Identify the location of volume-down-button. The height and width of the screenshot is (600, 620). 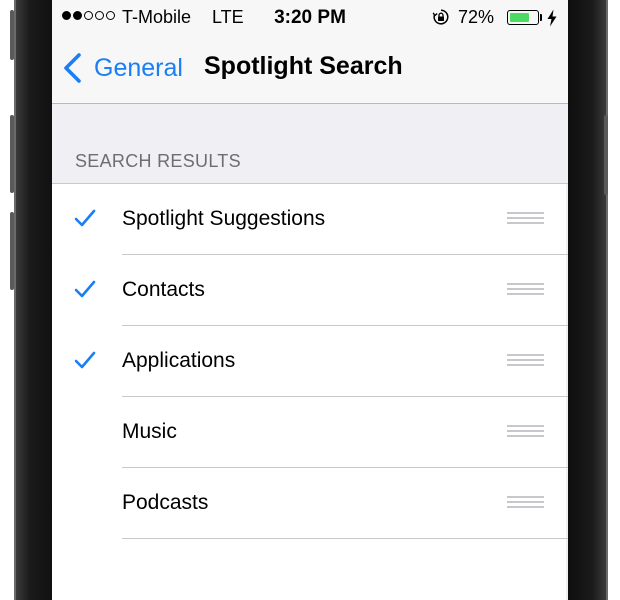
(12, 251).